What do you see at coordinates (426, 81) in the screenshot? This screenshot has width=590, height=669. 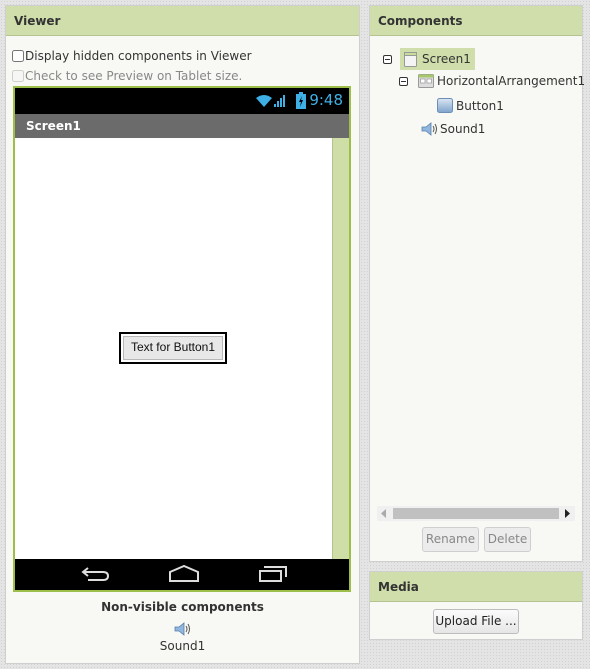 I see `horizontal-arrangement-icon` at bounding box center [426, 81].